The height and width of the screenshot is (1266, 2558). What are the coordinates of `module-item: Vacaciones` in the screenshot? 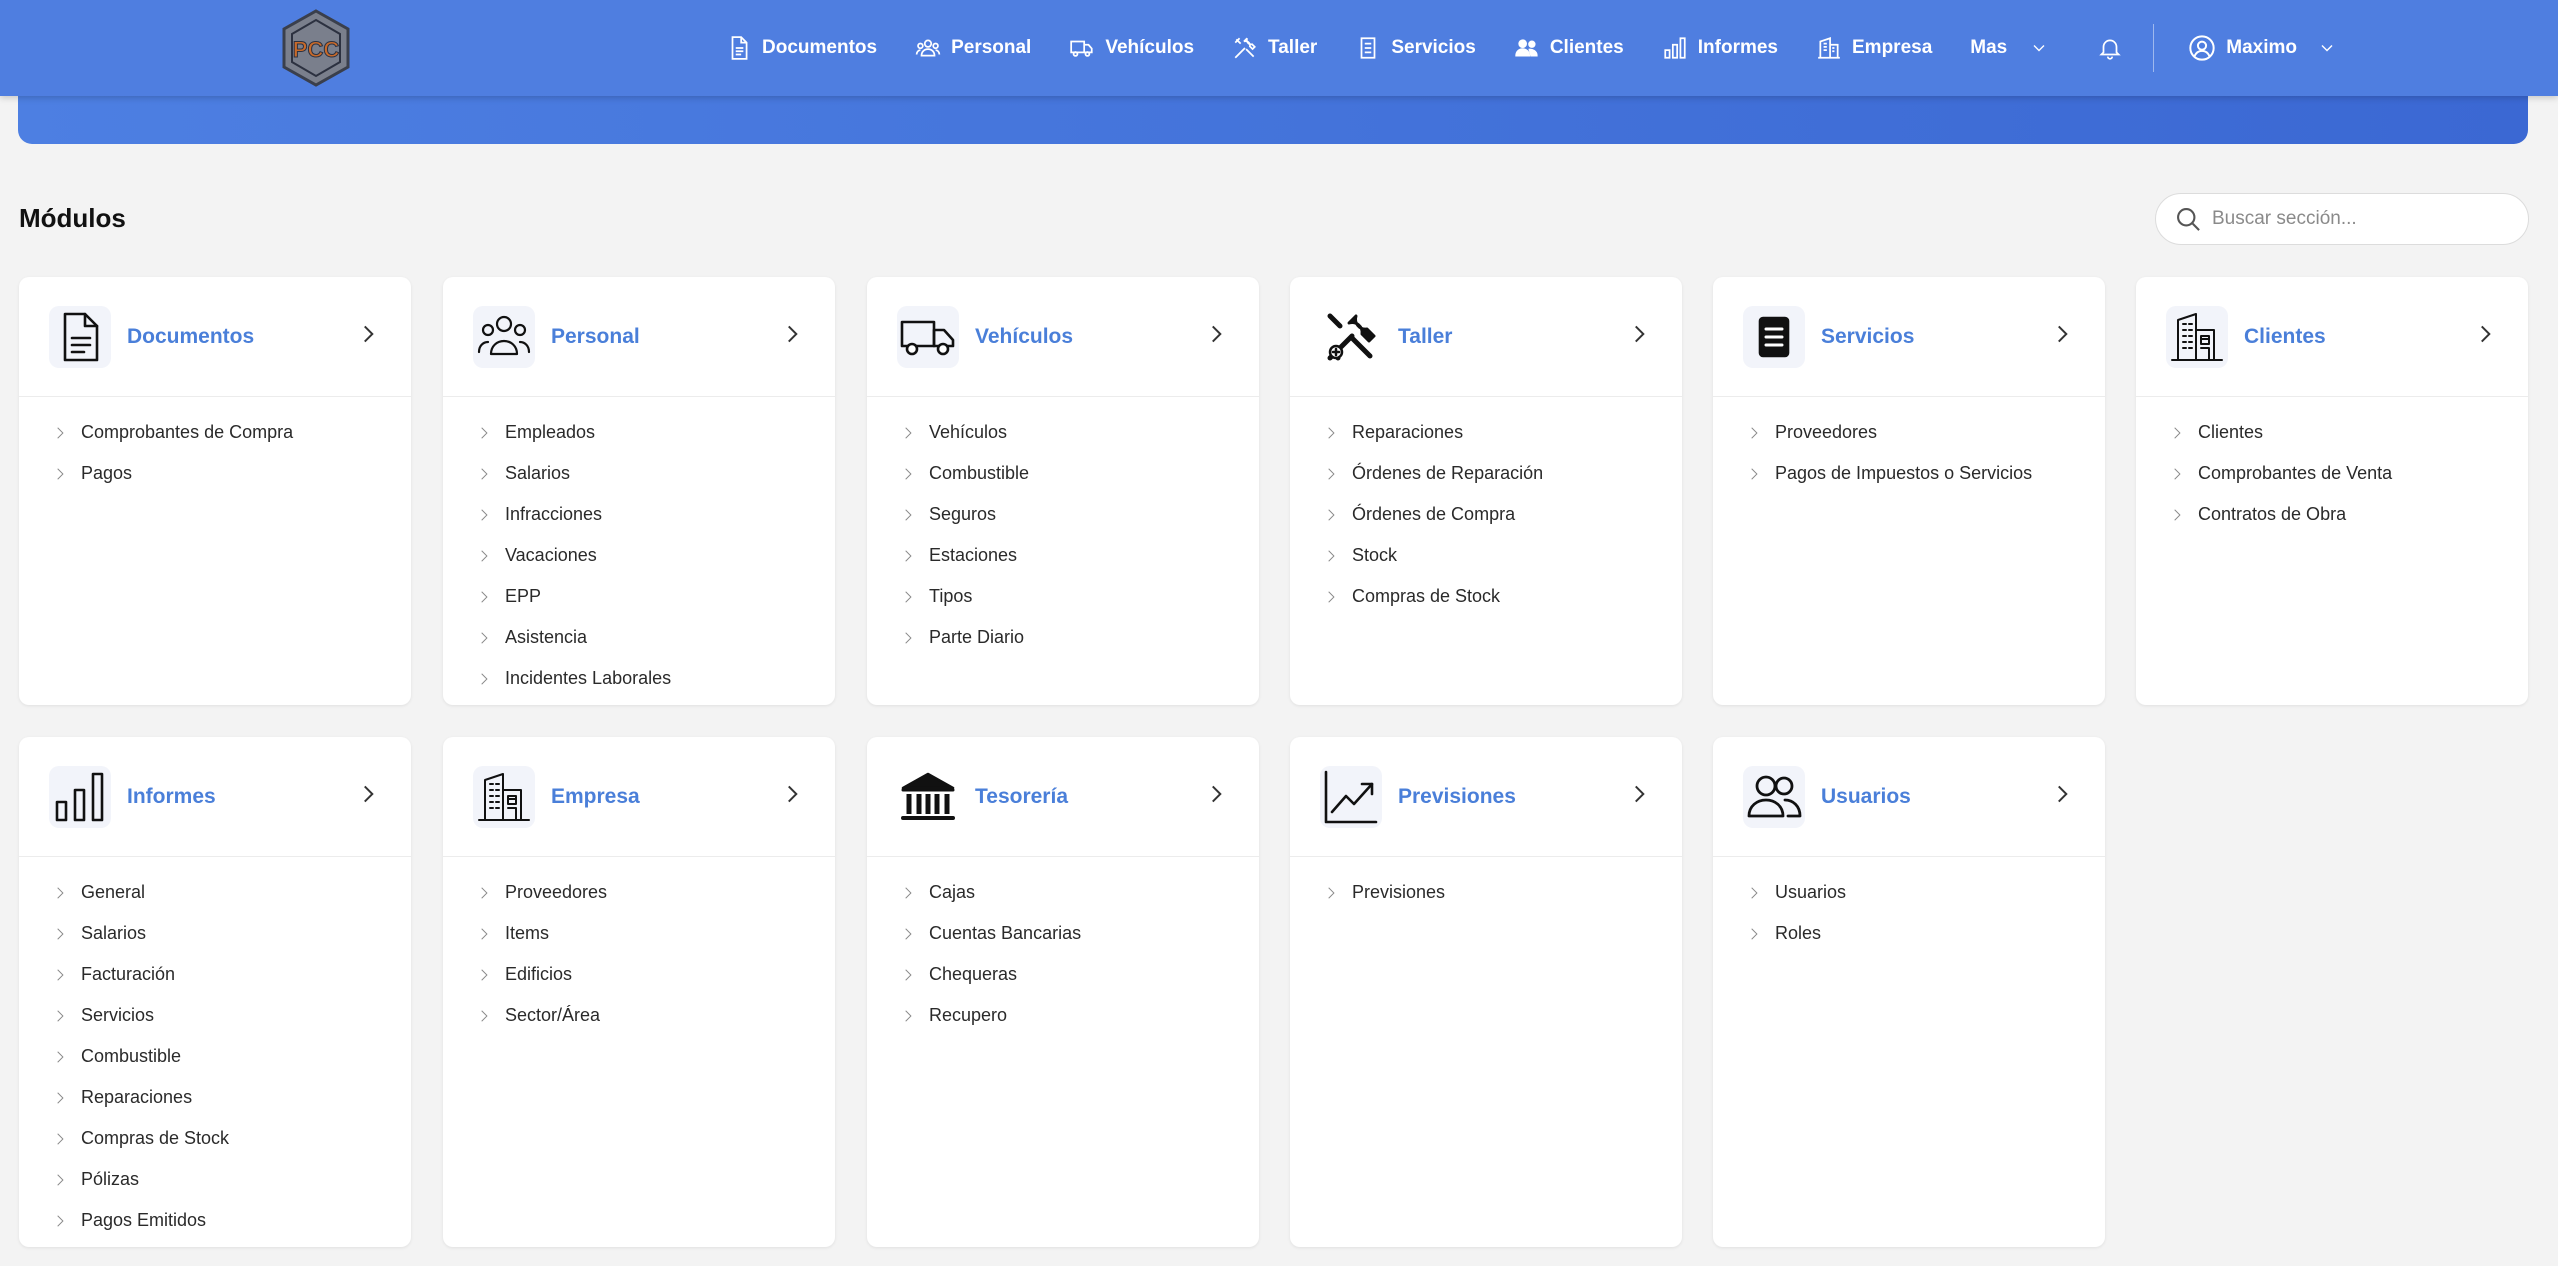 It's located at (656, 555).